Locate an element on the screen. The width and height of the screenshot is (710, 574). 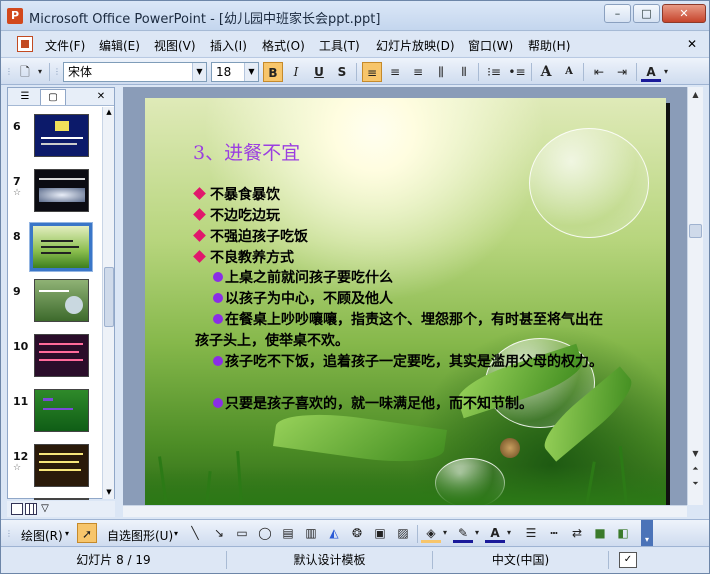
slide-sorter-view-icon is located at coordinates (31, 509).